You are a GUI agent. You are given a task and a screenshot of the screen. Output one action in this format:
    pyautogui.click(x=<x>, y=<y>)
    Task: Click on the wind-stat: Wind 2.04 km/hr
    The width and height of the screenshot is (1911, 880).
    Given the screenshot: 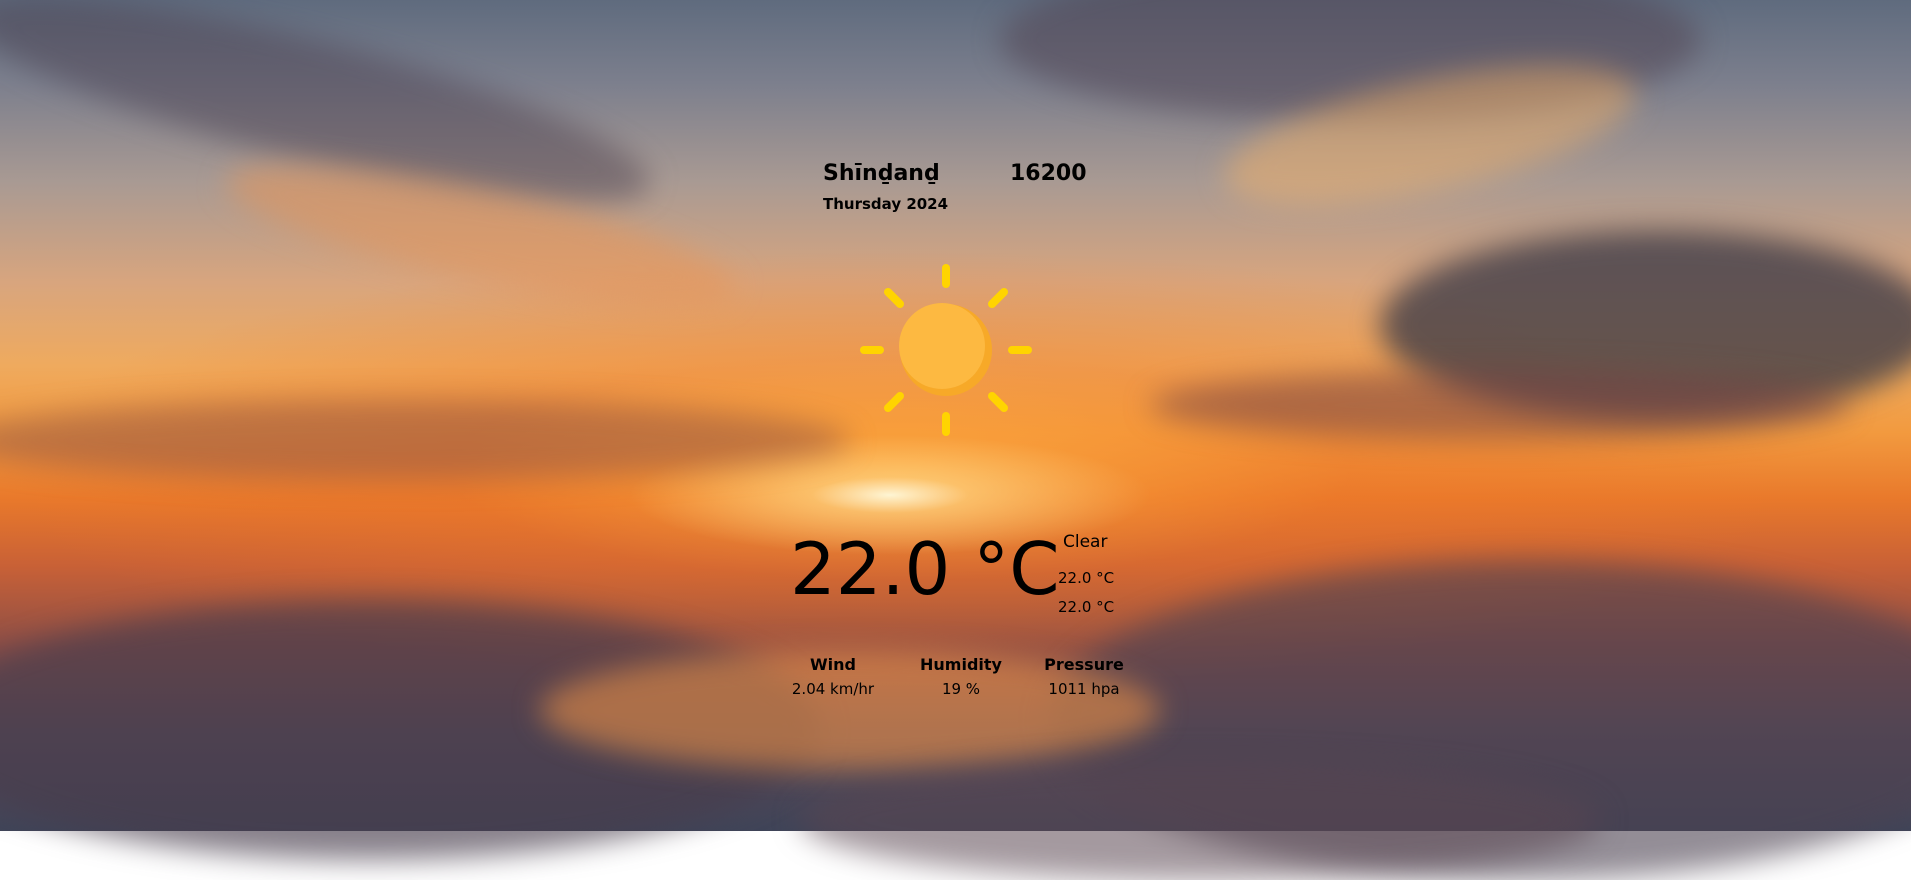 What is the action you would take?
    pyautogui.click(x=833, y=676)
    